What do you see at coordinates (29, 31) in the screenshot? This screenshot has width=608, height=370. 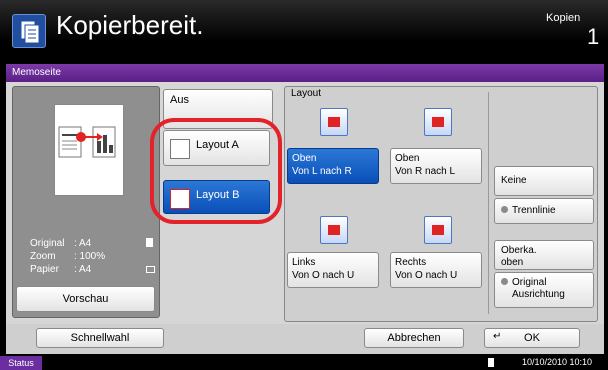 I see `copy-app-icon` at bounding box center [29, 31].